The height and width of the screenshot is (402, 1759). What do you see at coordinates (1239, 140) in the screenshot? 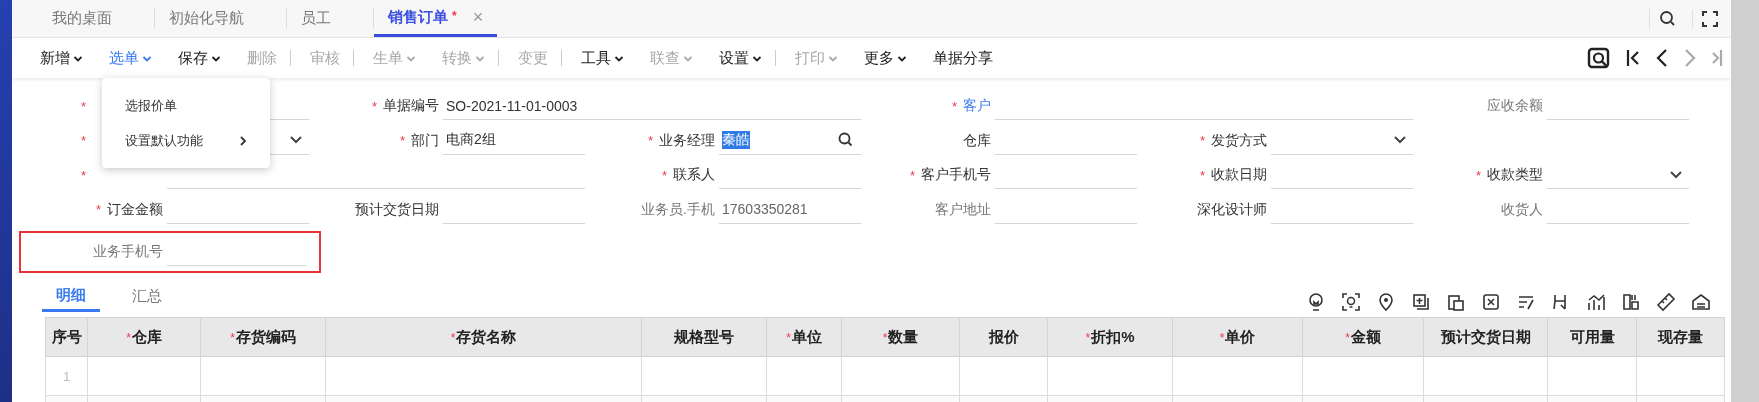
I see `field-label: 发货方式` at bounding box center [1239, 140].